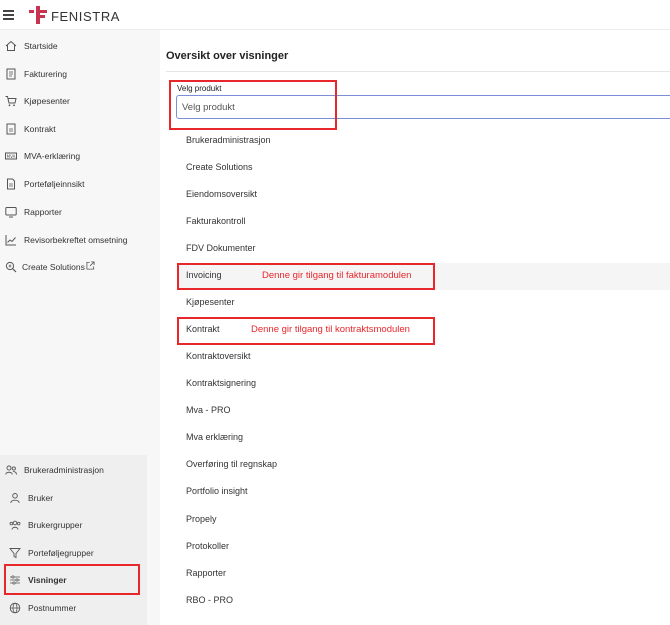  Describe the element at coordinates (11, 470) in the screenshot. I see `users-admin-icon` at that location.